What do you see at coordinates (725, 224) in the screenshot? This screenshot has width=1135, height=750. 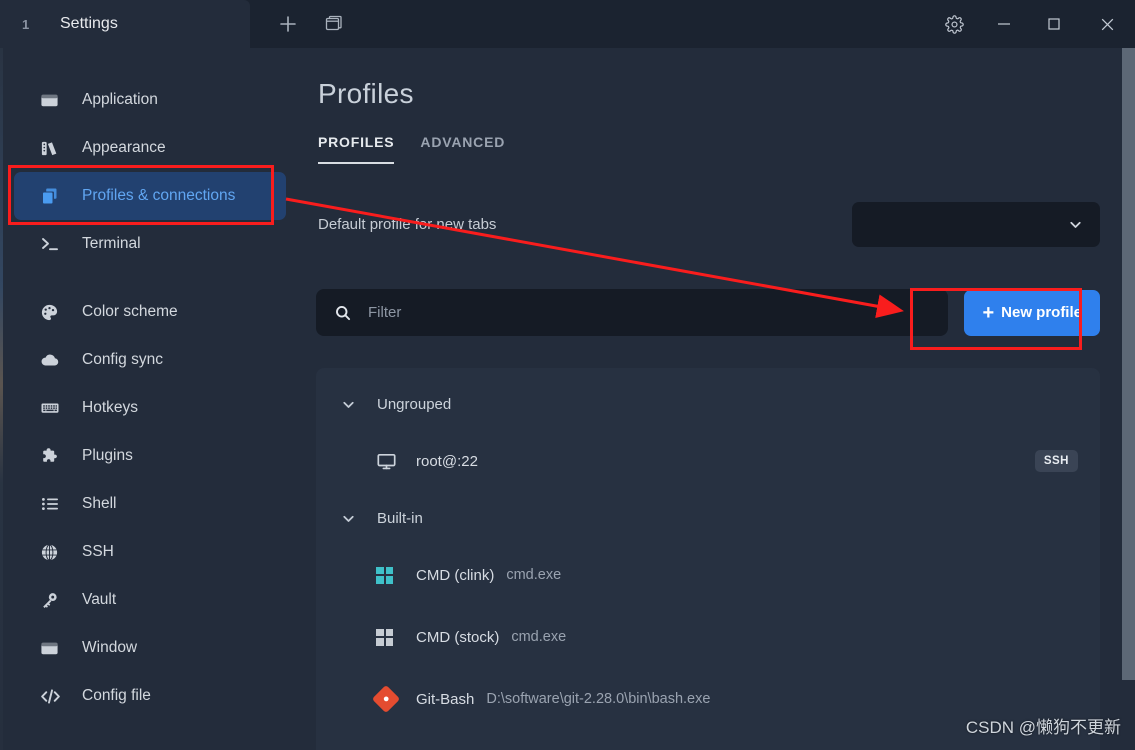 I see `default-profile-row: Default profile for new tabs` at bounding box center [725, 224].